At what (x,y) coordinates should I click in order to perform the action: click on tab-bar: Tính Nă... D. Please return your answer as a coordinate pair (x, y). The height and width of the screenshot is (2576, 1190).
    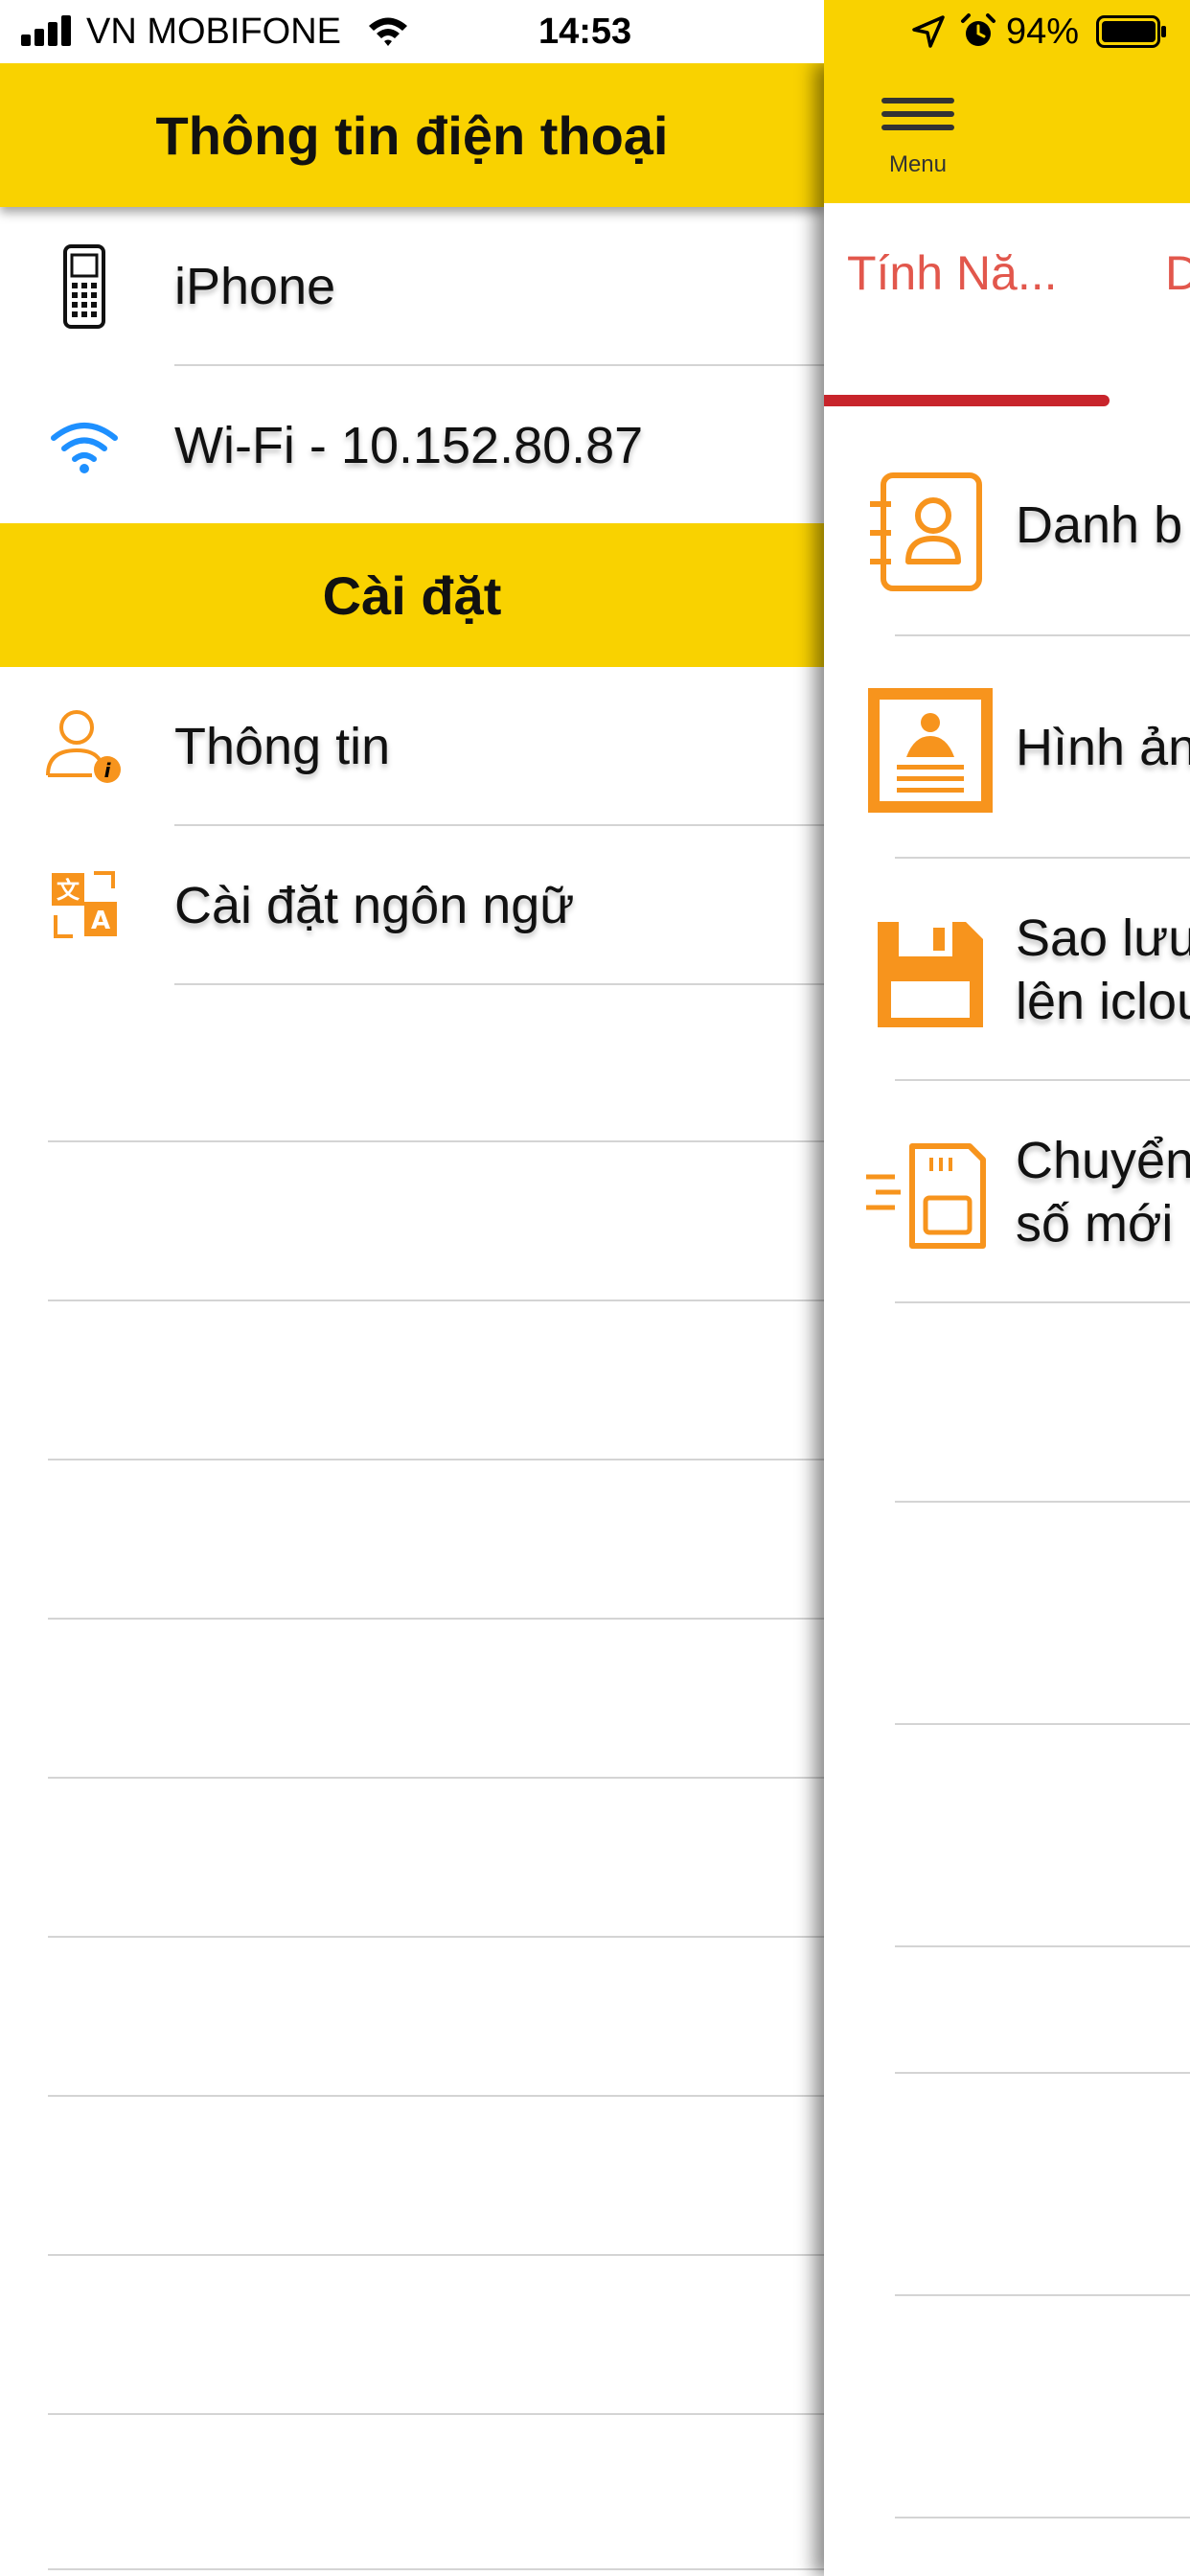
    Looking at the image, I should click on (1007, 308).